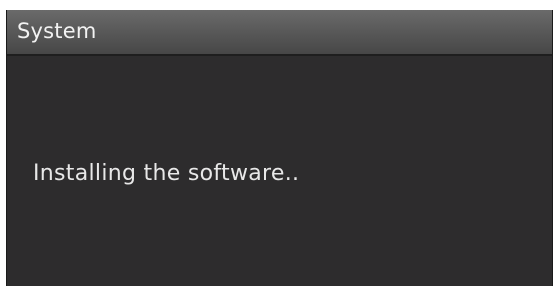 The height and width of the screenshot is (286, 557). I want to click on status-message: Installing the software.., so click(166, 173).